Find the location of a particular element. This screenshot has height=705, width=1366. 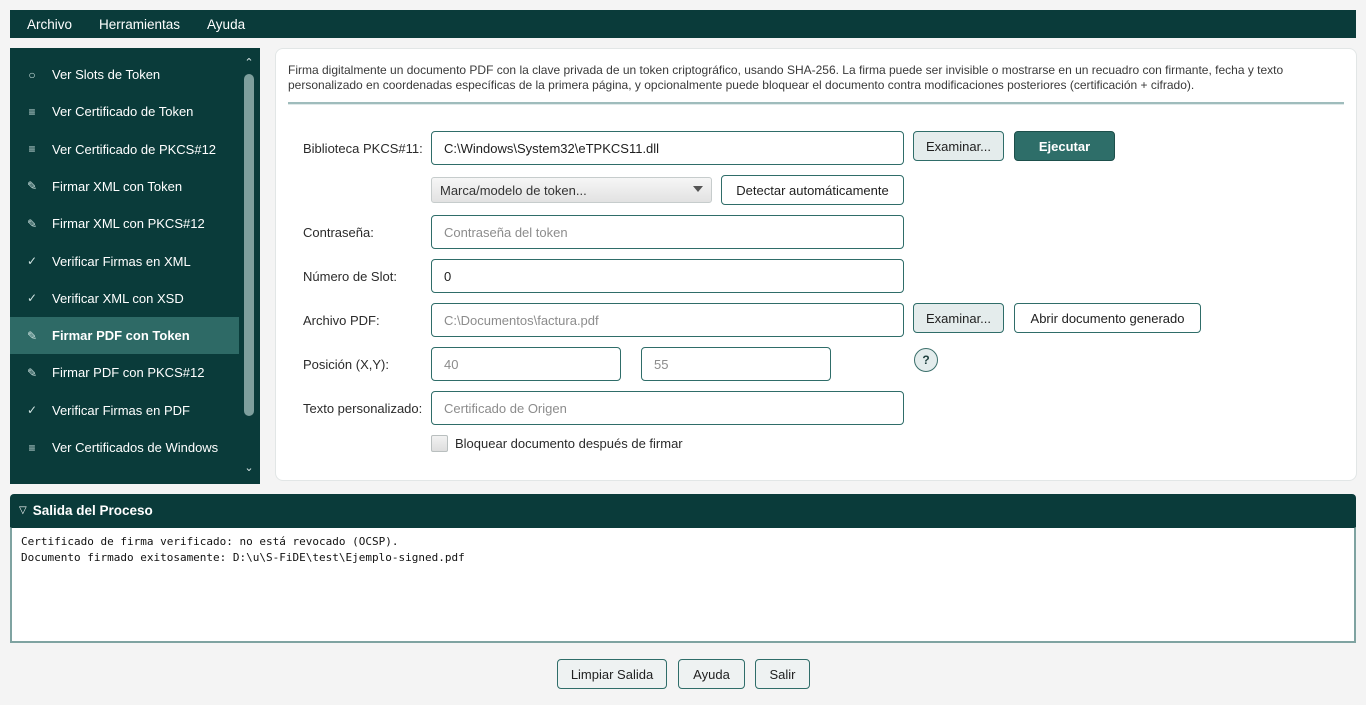

detect-token-button: Detectar automáticamente is located at coordinates (812, 190).